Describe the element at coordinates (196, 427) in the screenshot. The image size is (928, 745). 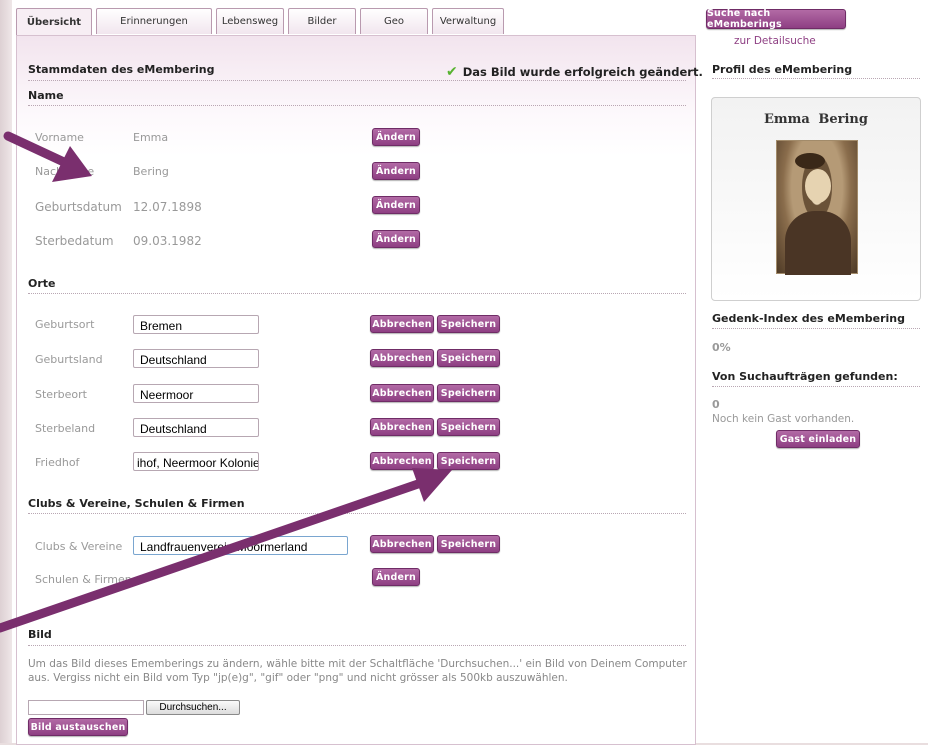
I see `sterbeland-input: Deutschland` at that location.